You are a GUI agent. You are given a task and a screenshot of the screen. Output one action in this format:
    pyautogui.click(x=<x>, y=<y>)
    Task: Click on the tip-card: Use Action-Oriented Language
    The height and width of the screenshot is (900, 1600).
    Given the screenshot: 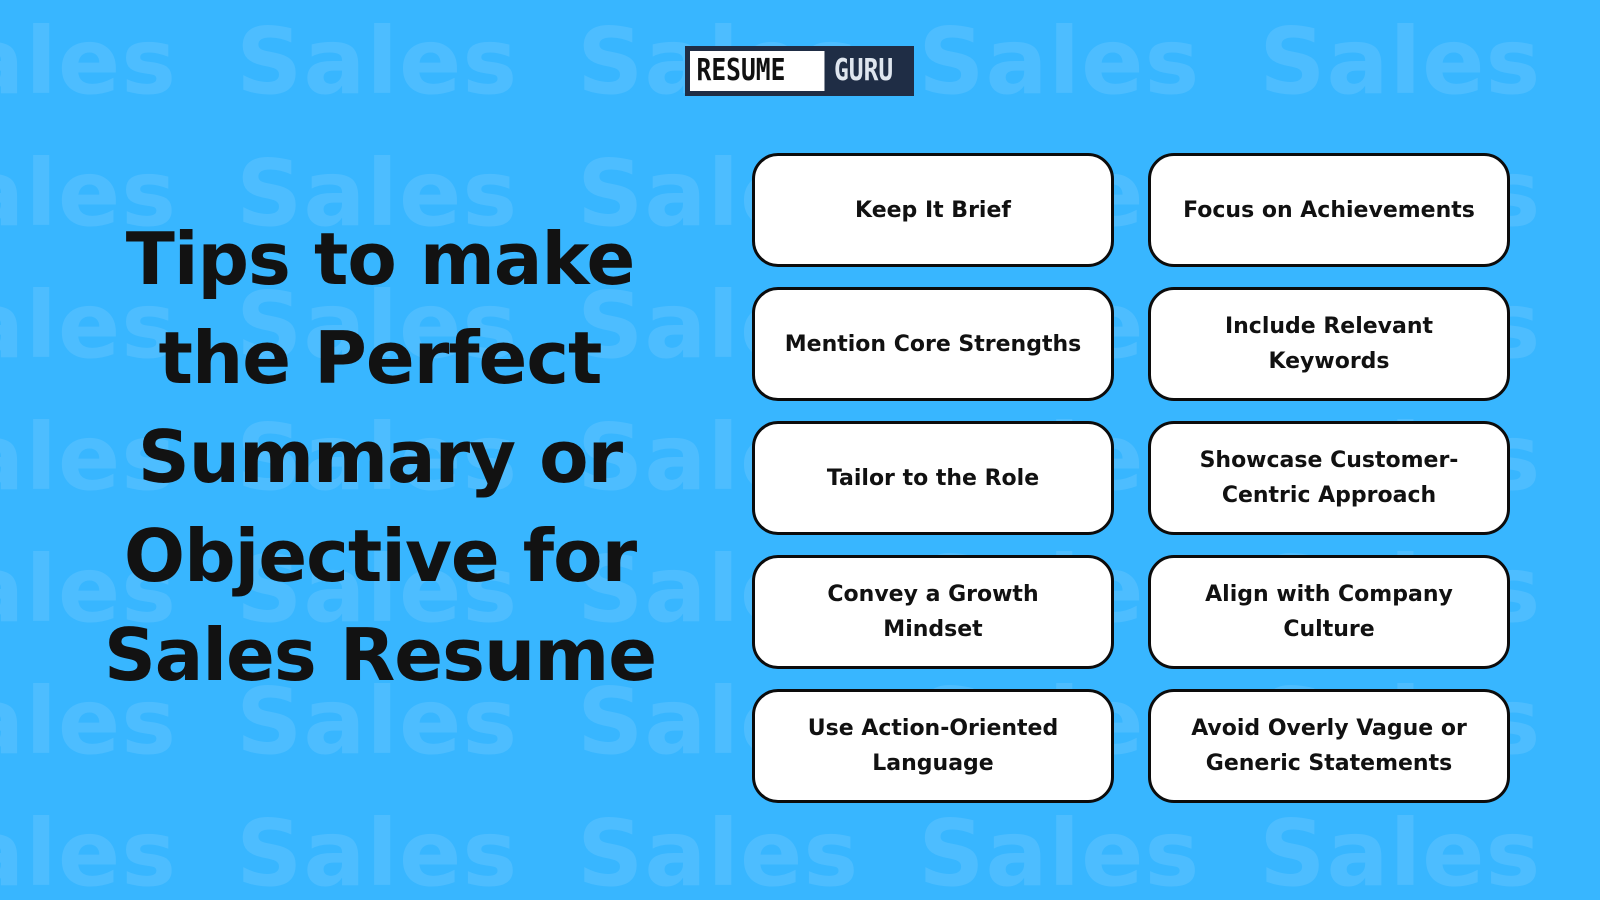 What is the action you would take?
    pyautogui.click(x=933, y=746)
    